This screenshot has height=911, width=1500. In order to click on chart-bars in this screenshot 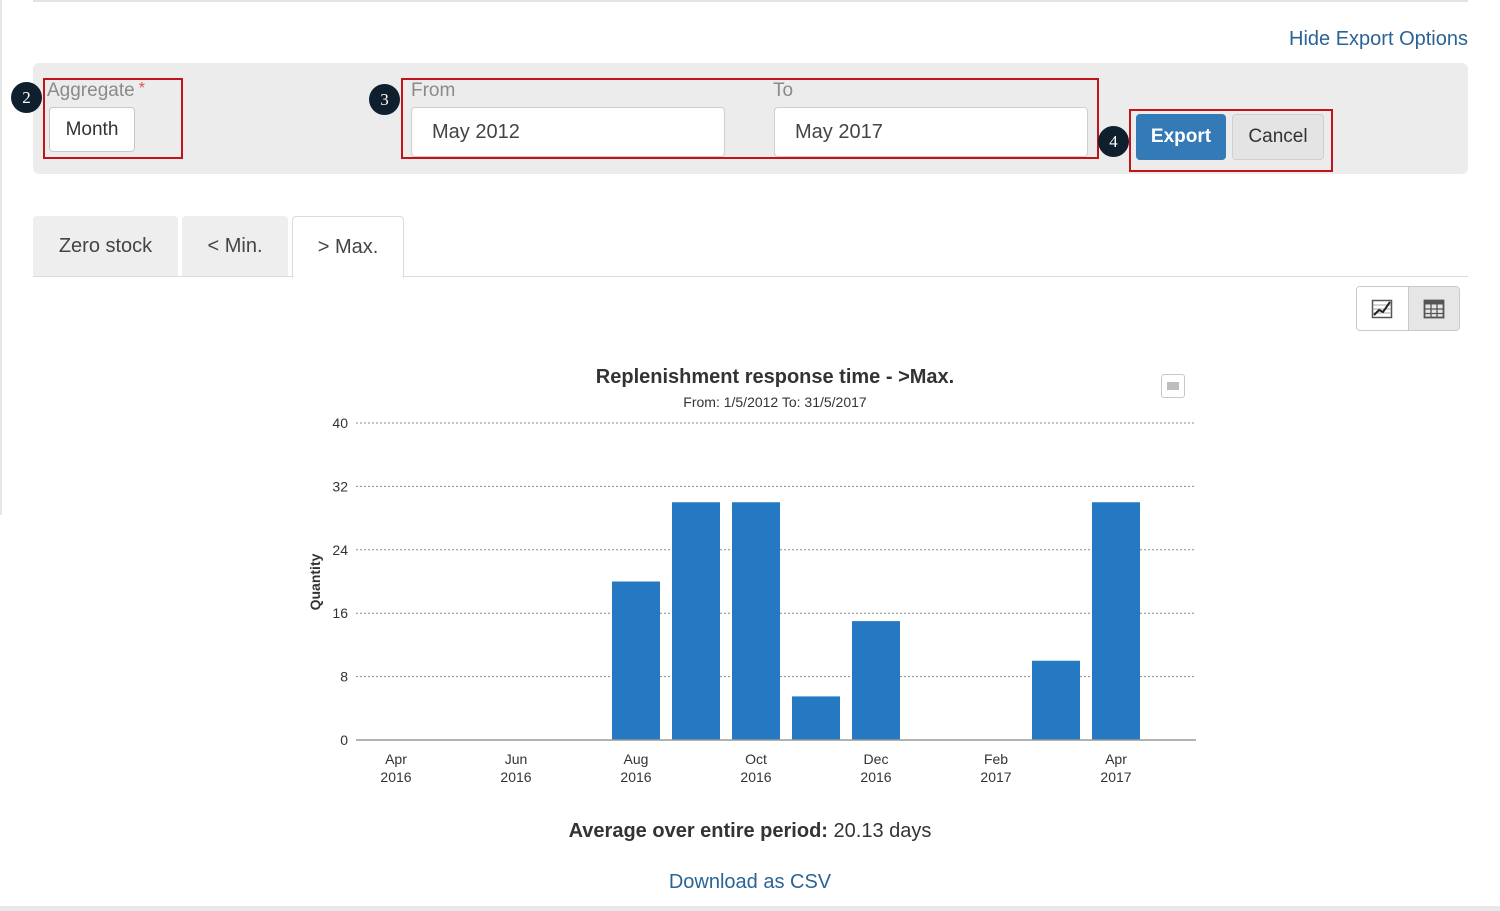, I will do `click(876, 621)`.